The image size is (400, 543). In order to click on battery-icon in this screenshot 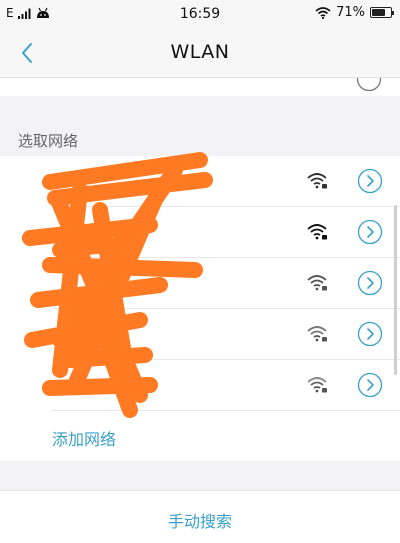, I will do `click(382, 12)`.